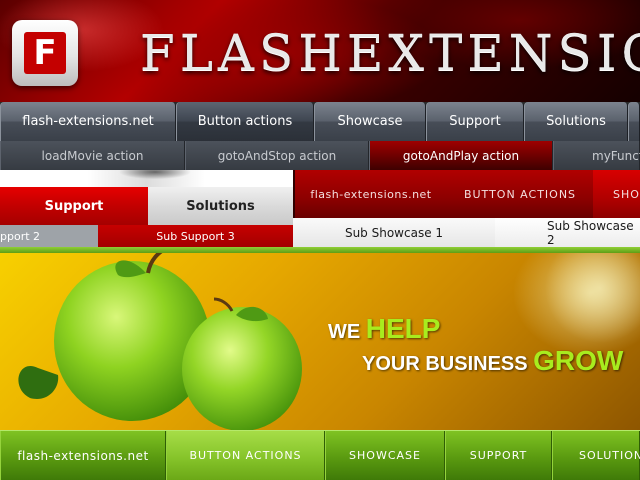  I want to click on gray-submenu-item-gotoandstop: gotoAndStop action, so click(277, 155).